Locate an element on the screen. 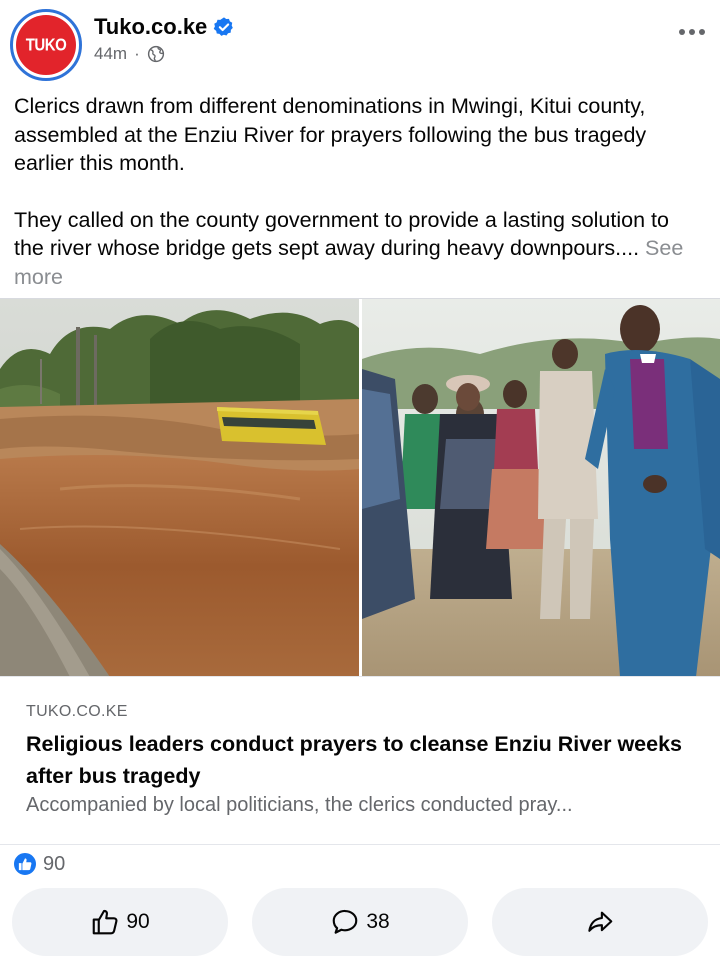 Image resolution: width=720 pixels, height=956 pixels. share-button is located at coordinates (600, 922).